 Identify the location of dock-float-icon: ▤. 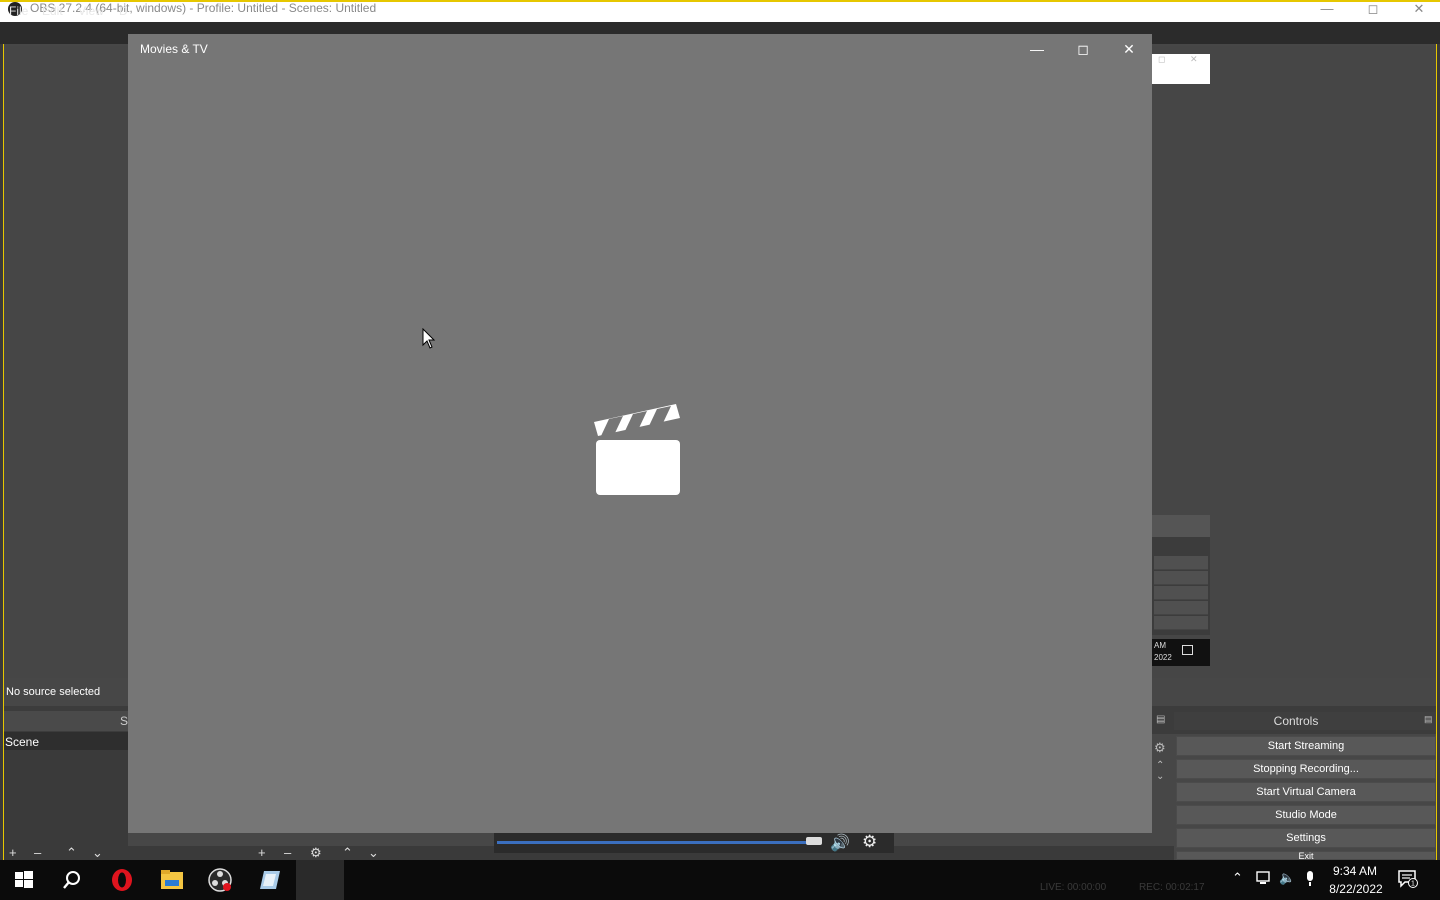
(1160, 719).